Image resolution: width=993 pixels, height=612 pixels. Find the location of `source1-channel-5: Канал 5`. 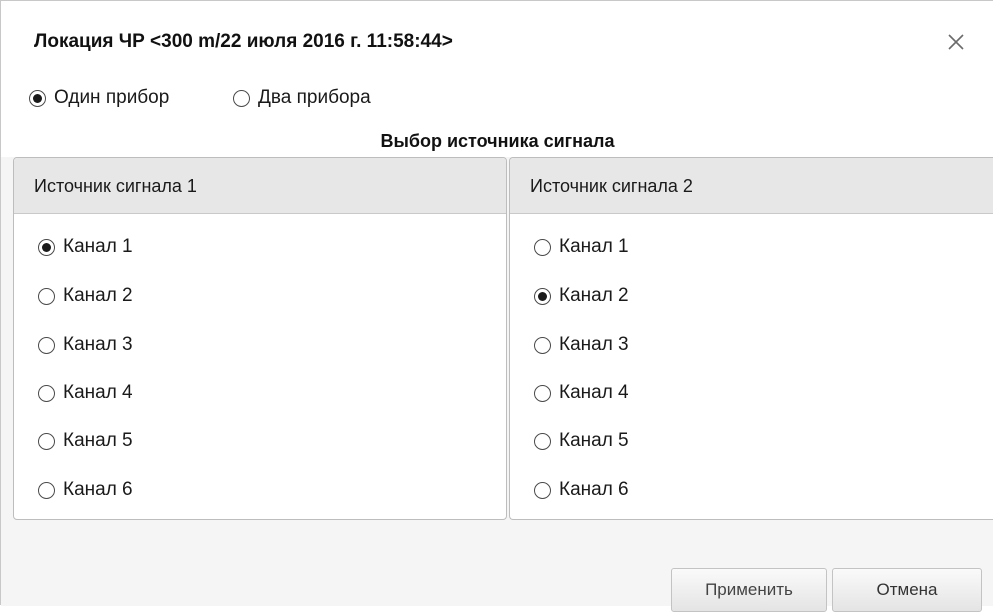

source1-channel-5: Канал 5 is located at coordinates (85, 441).